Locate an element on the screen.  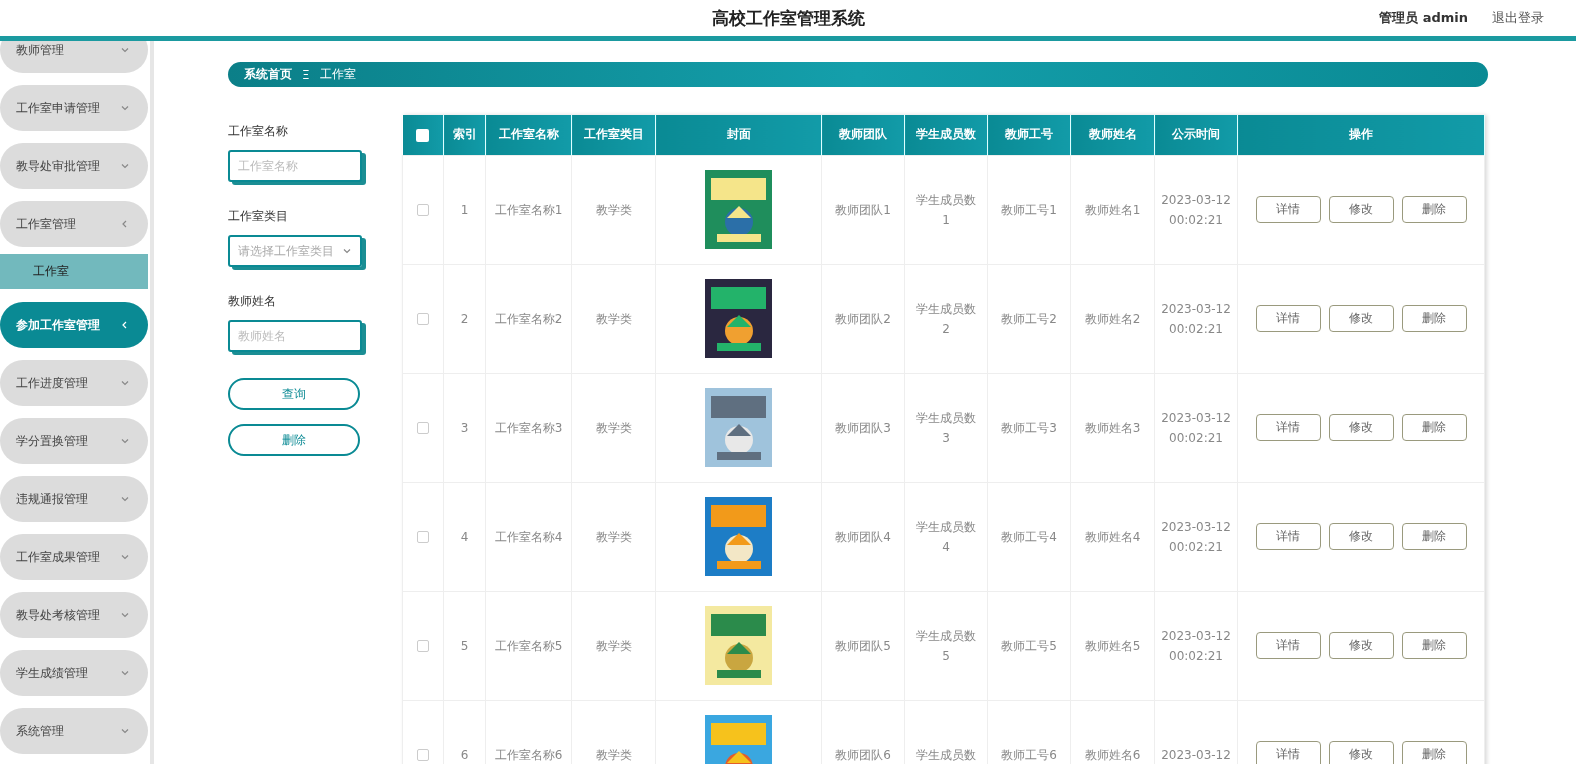
sidebar-item: 教导处审批管理 is located at coordinates (74, 166).